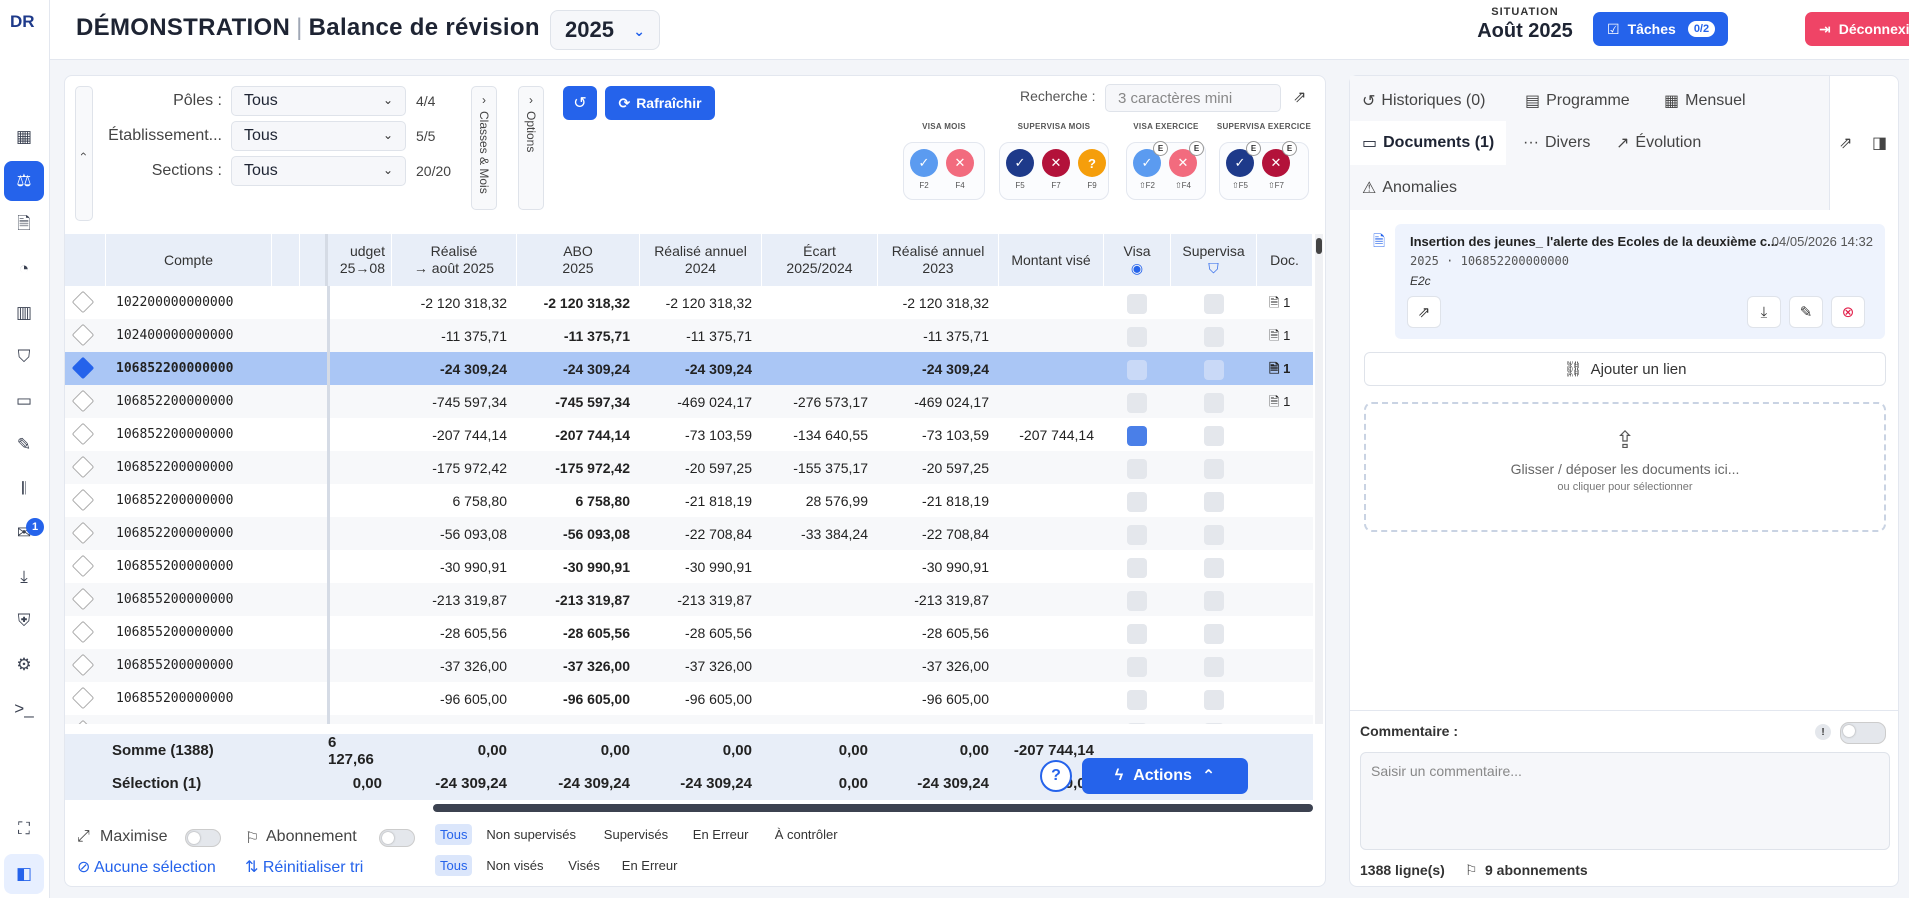 The width and height of the screenshot is (1909, 898). What do you see at coordinates (454, 834) in the screenshot?
I see `supervision-filter-pill: Tous` at bounding box center [454, 834].